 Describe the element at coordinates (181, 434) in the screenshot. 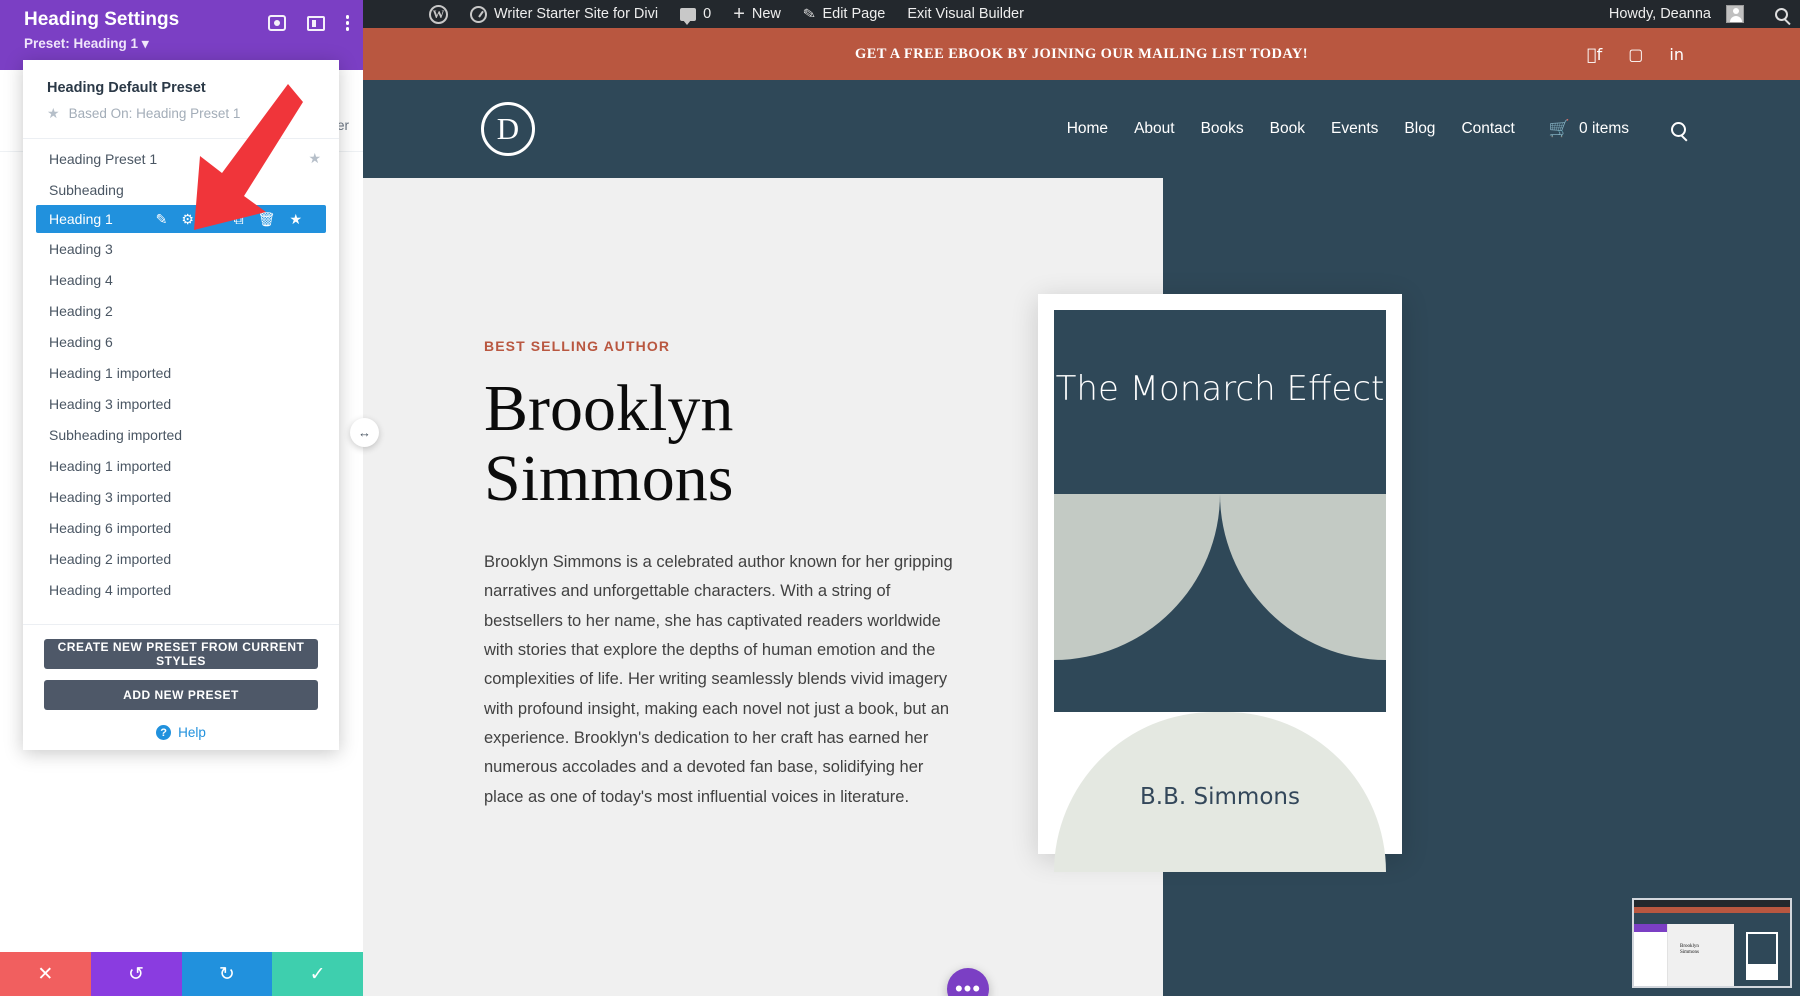

I see `preset-item-subheading-imported: Subheading imported` at that location.